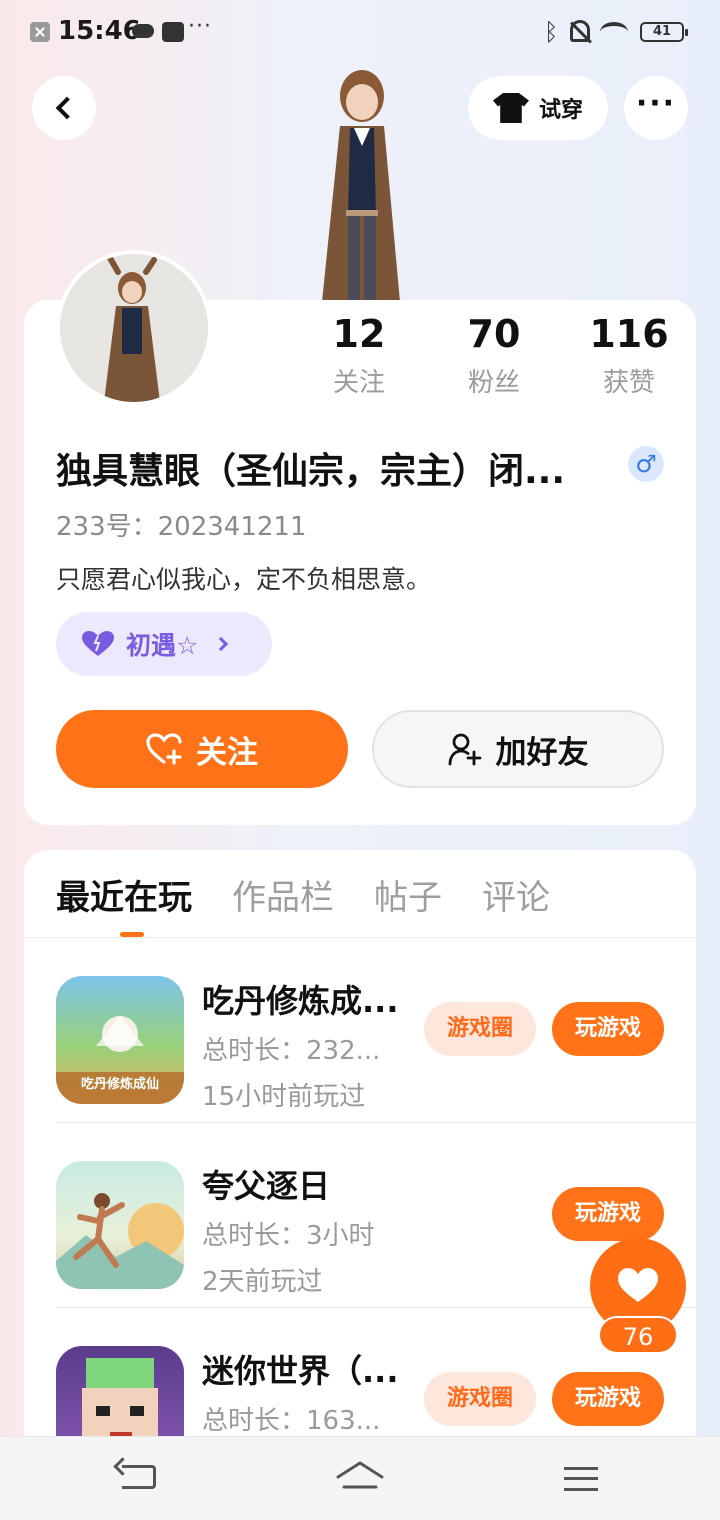  What do you see at coordinates (628, 383) in the screenshot?
I see `likes-label: 获赞` at bounding box center [628, 383].